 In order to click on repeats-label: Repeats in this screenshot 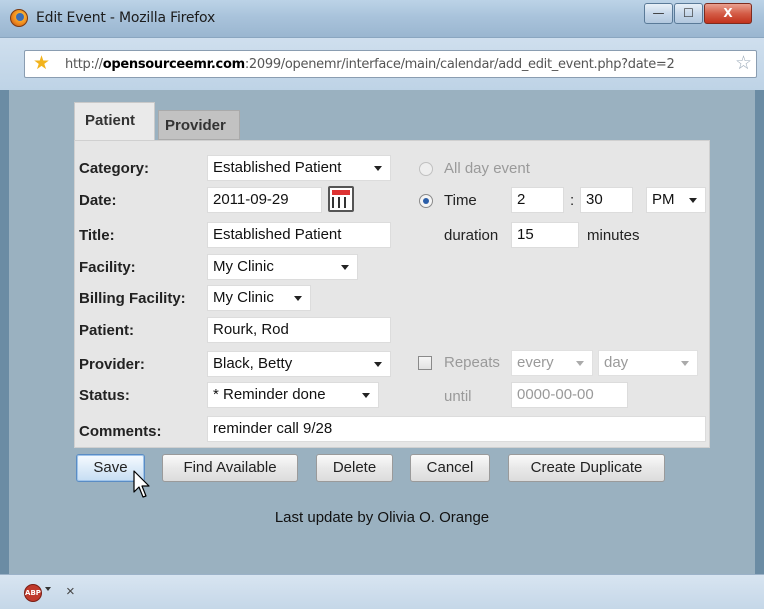, I will do `click(472, 362)`.